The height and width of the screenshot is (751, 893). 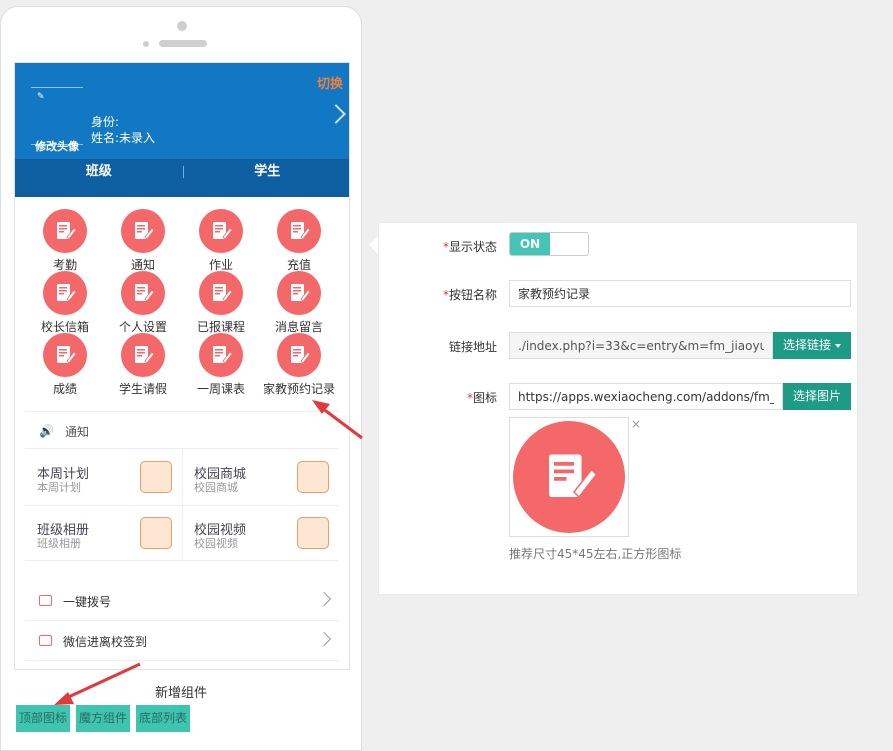 What do you see at coordinates (97, 683) in the screenshot?
I see `arrow-to-top-icons-button` at bounding box center [97, 683].